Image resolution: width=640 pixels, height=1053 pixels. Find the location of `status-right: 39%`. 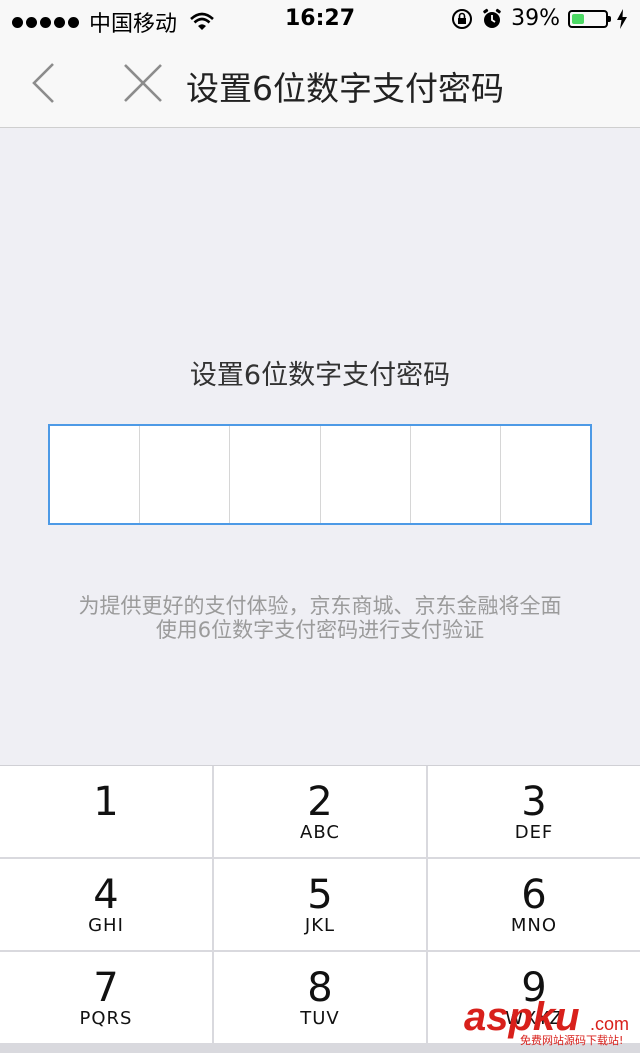

status-right: 39% is located at coordinates (539, 18).